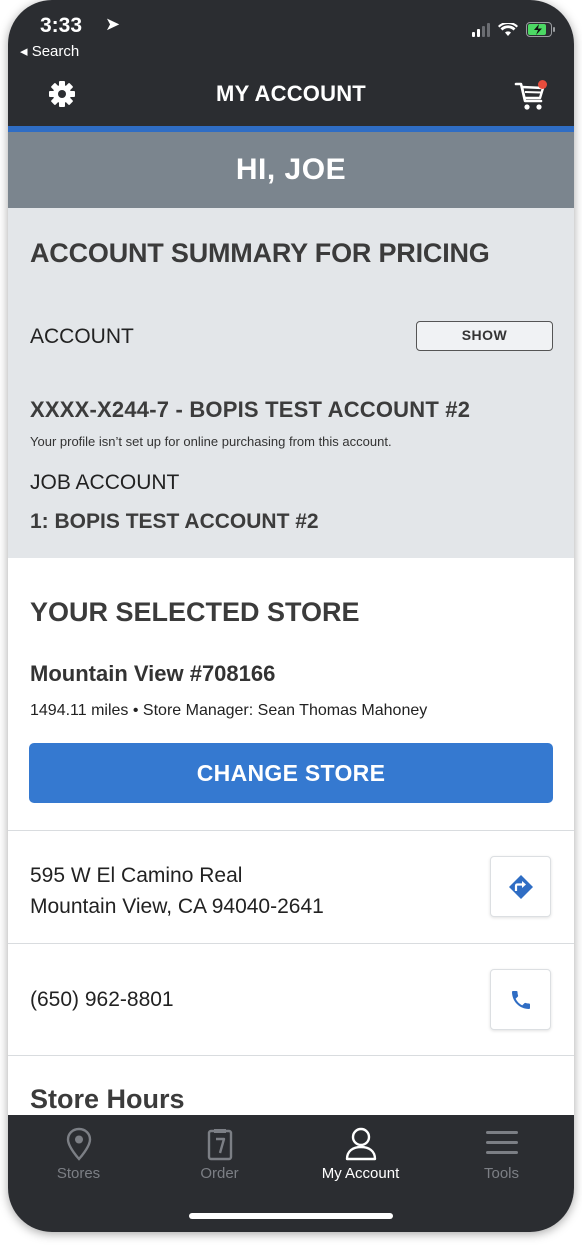  Describe the element at coordinates (260, 253) in the screenshot. I see `account-summary-title: ACCOUNT SUMMARY FOR PRICING` at that location.